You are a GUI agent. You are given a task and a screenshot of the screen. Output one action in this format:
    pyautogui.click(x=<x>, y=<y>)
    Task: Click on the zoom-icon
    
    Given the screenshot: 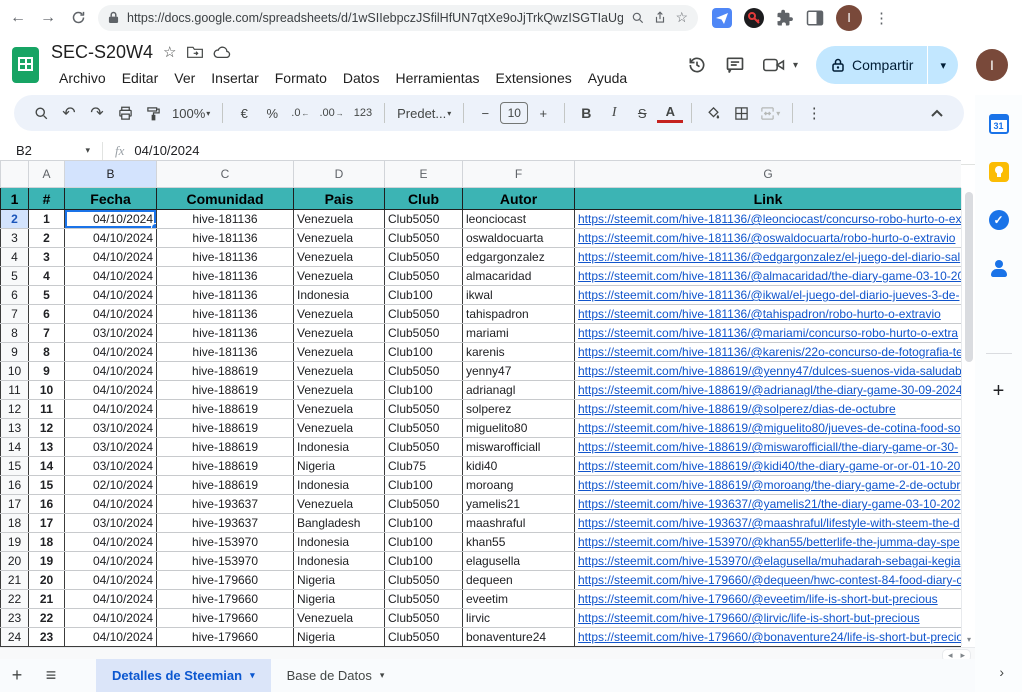 What is the action you would take?
    pyautogui.click(x=638, y=18)
    